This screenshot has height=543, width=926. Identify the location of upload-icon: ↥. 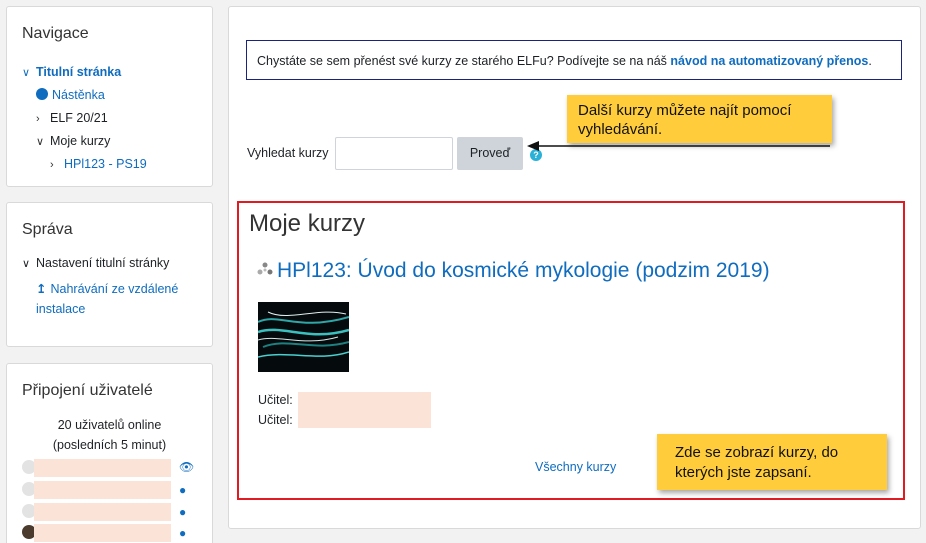
(41, 289).